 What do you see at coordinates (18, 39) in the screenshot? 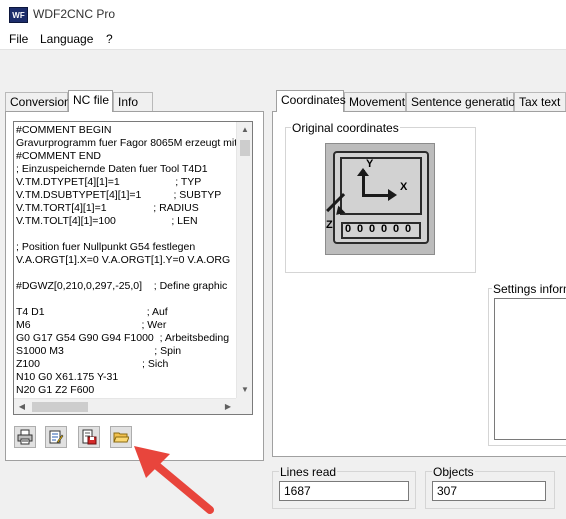
I see `menu-file: File` at bounding box center [18, 39].